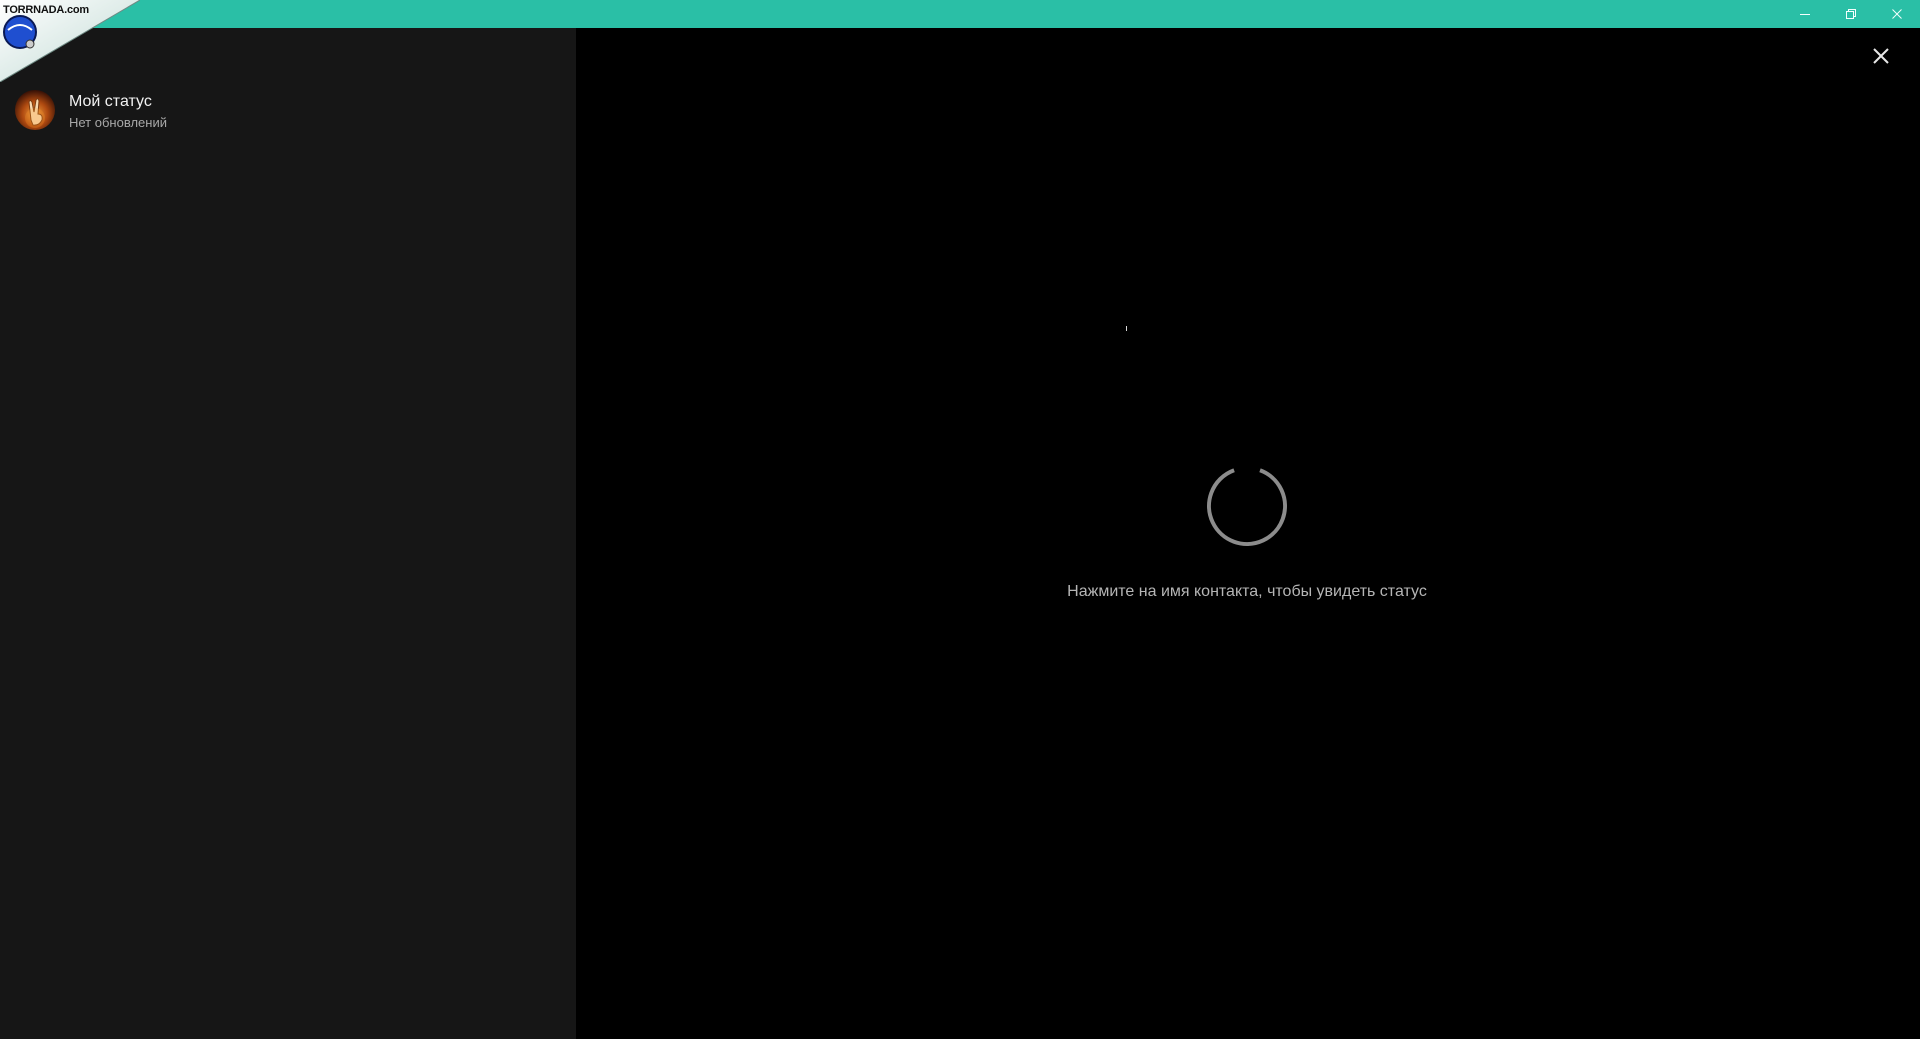  What do you see at coordinates (1126, 328) in the screenshot?
I see `cursor-mark` at bounding box center [1126, 328].